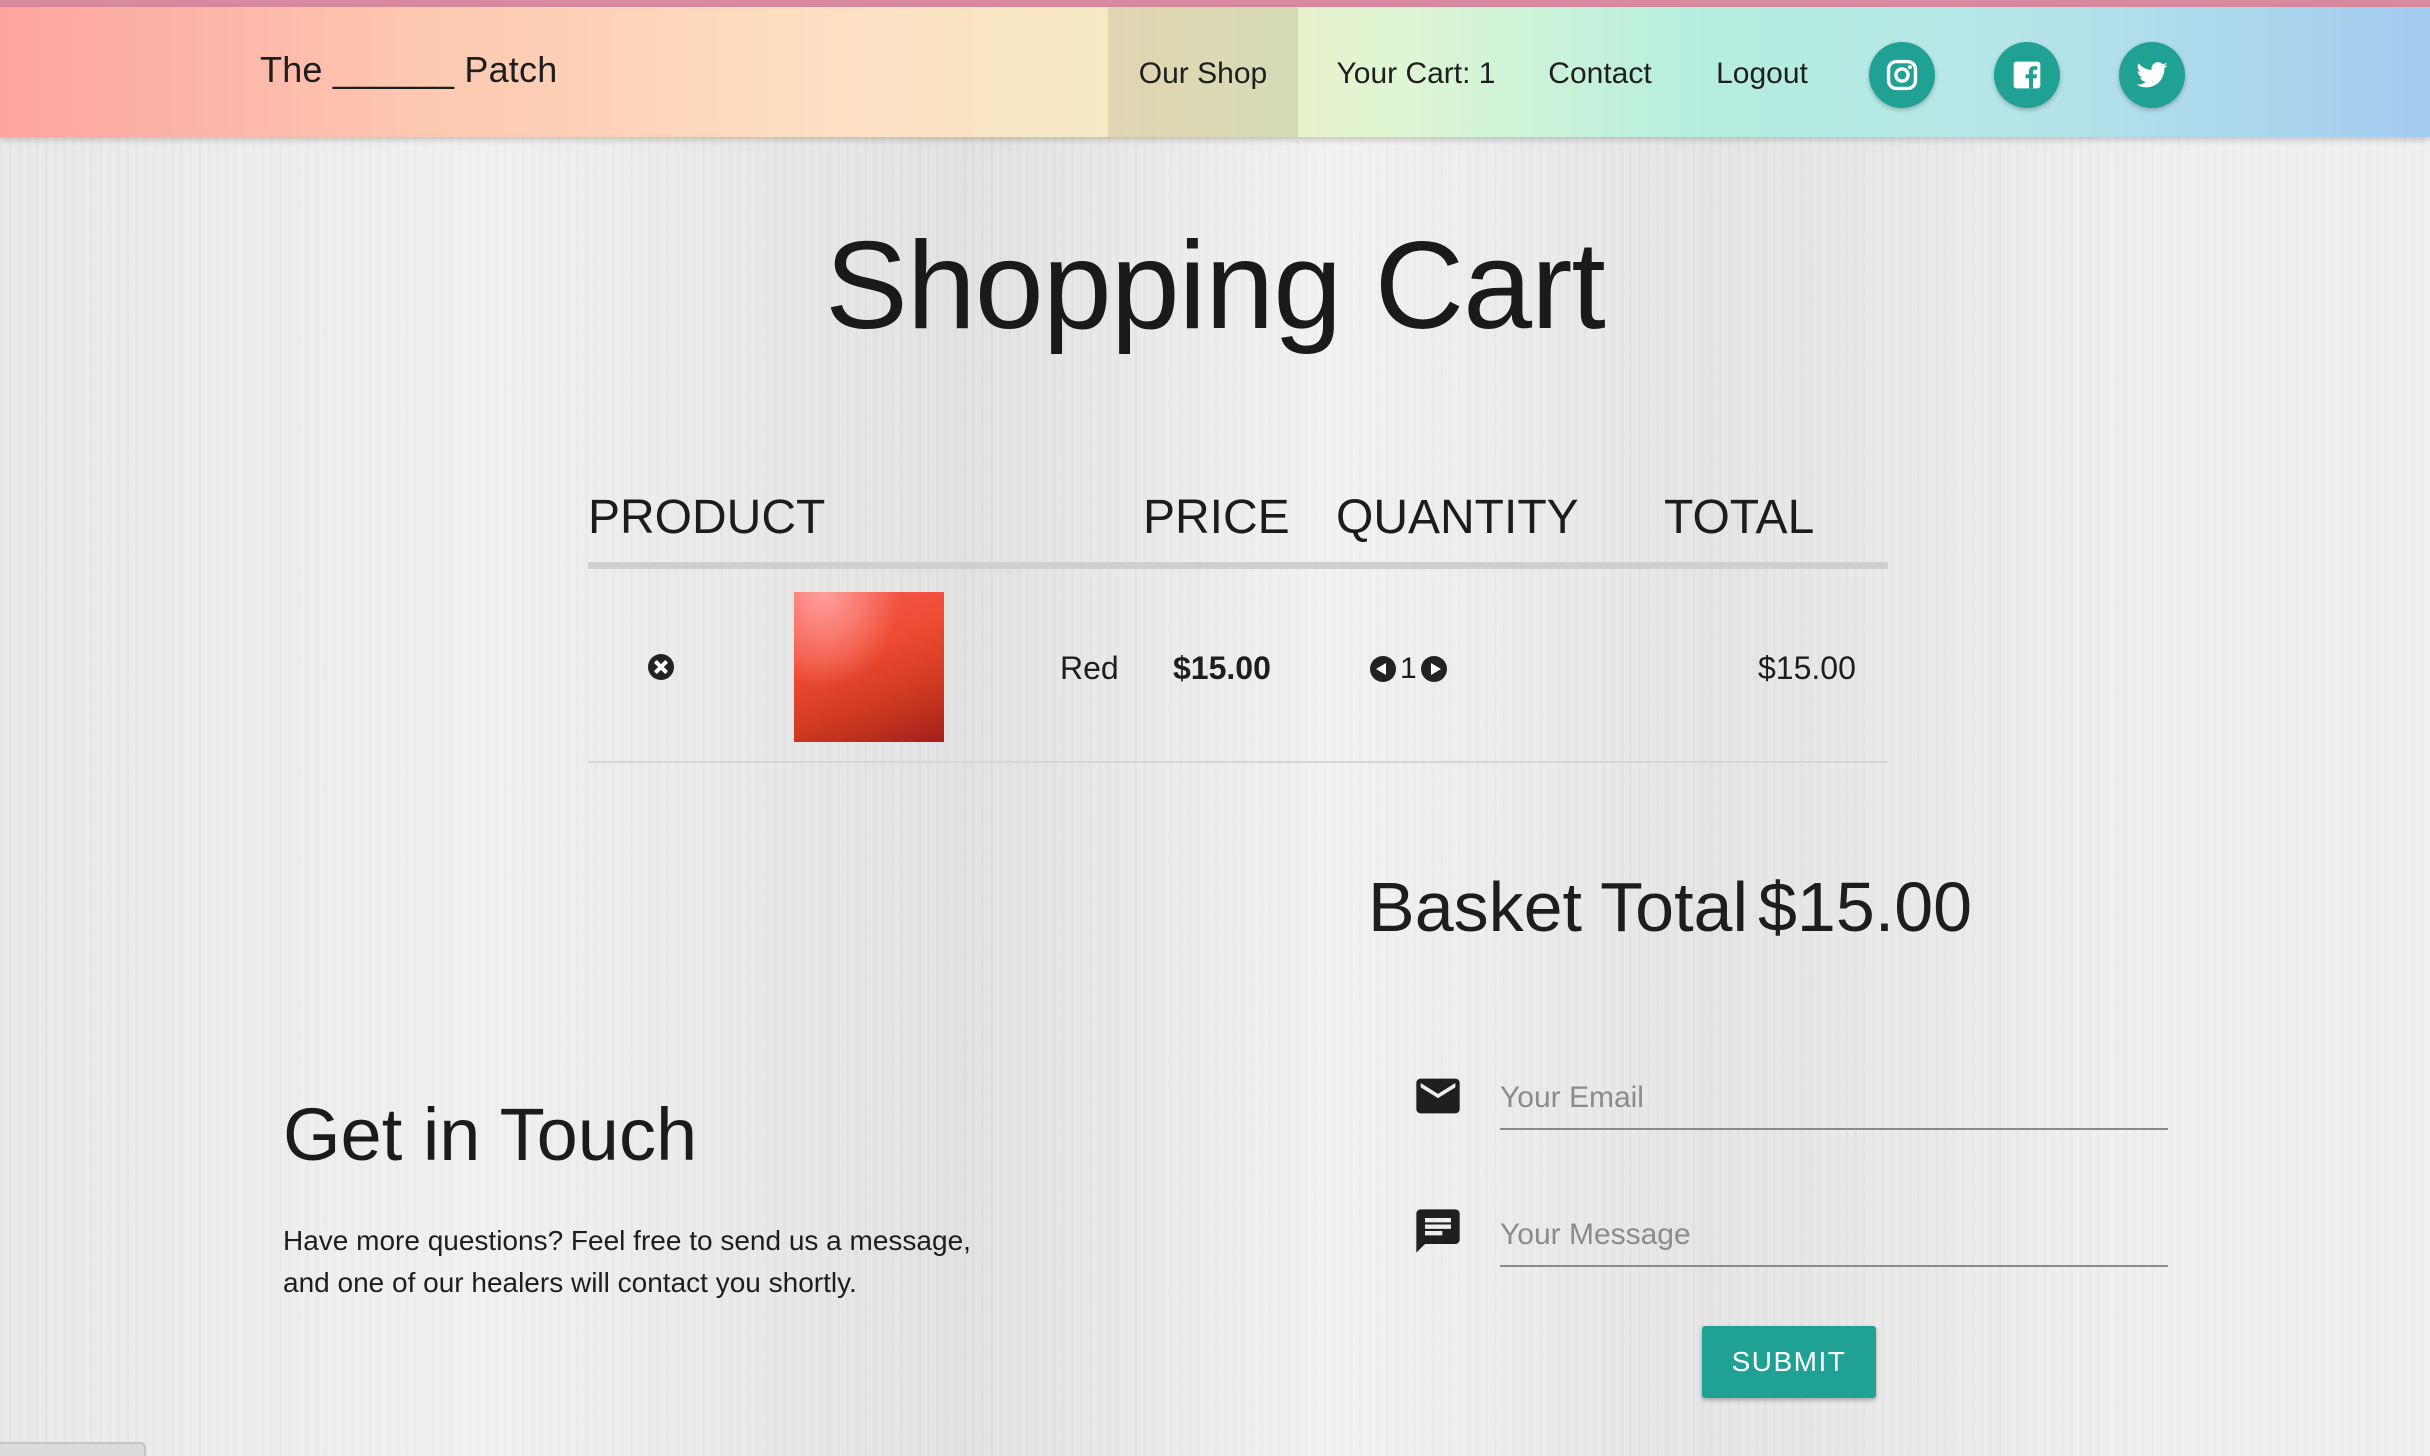  Describe the element at coordinates (1383, 669) in the screenshot. I see `decrease-quantity-icon` at that location.